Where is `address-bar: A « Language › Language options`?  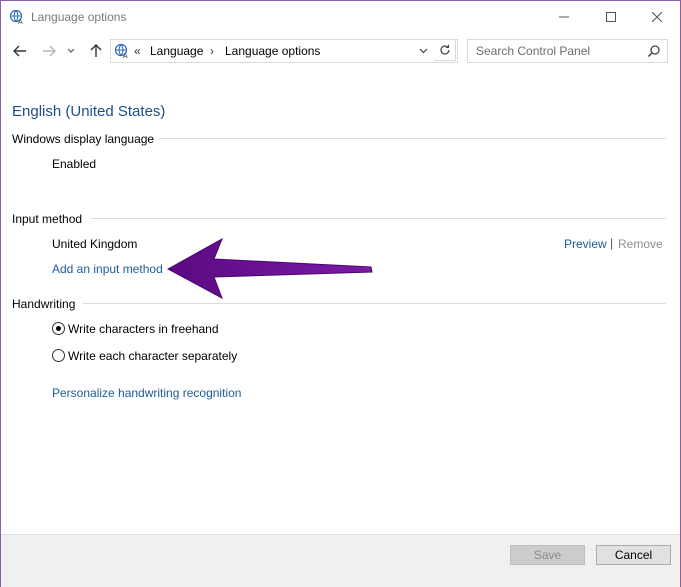
address-bar: A « Language › Language options is located at coordinates (284, 51).